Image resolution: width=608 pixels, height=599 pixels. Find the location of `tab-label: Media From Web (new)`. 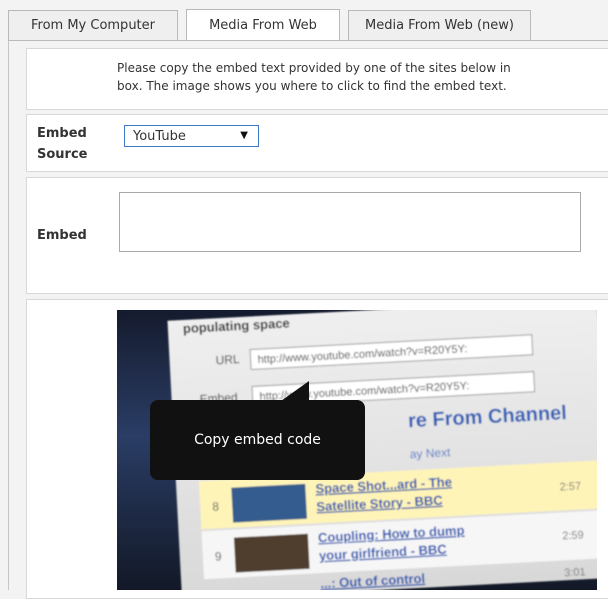

tab-label: Media From Web (new) is located at coordinates (439, 25).